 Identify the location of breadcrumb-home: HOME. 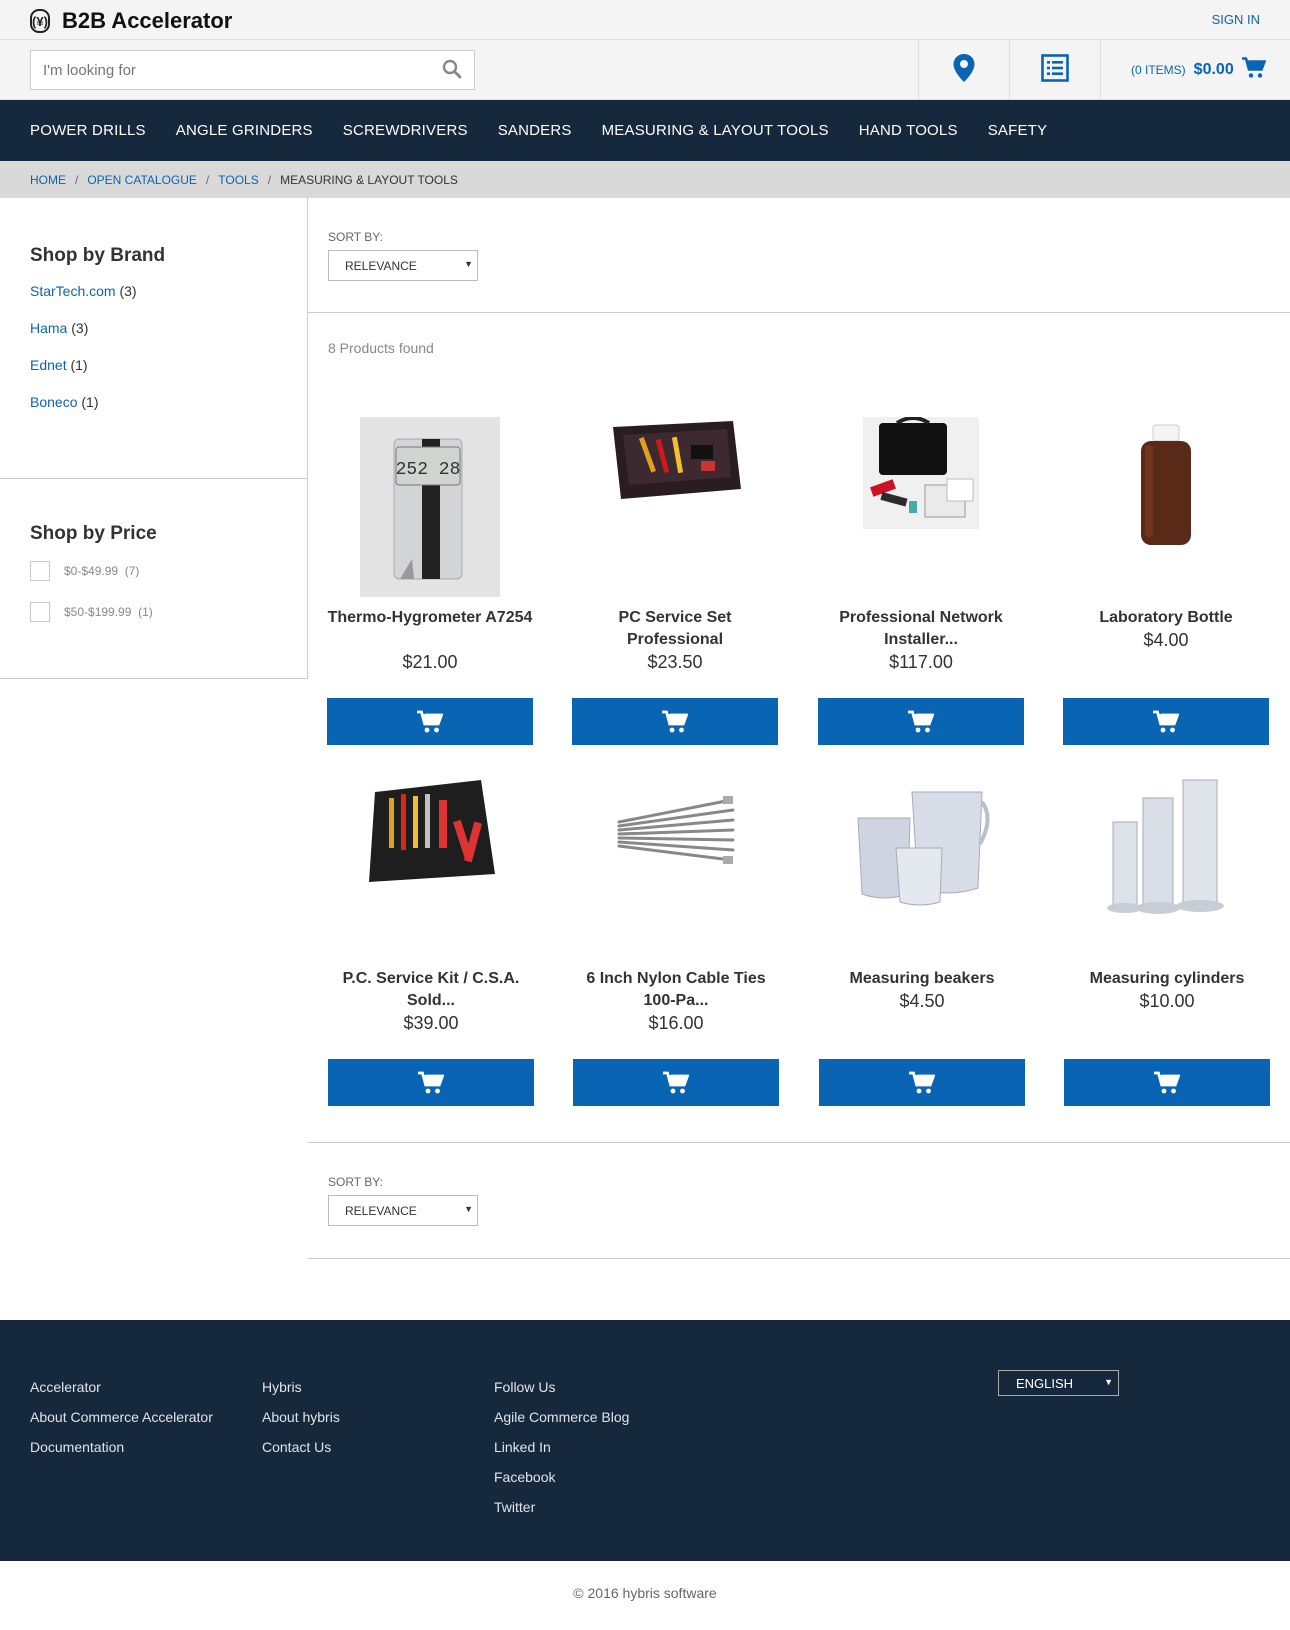
(48, 180).